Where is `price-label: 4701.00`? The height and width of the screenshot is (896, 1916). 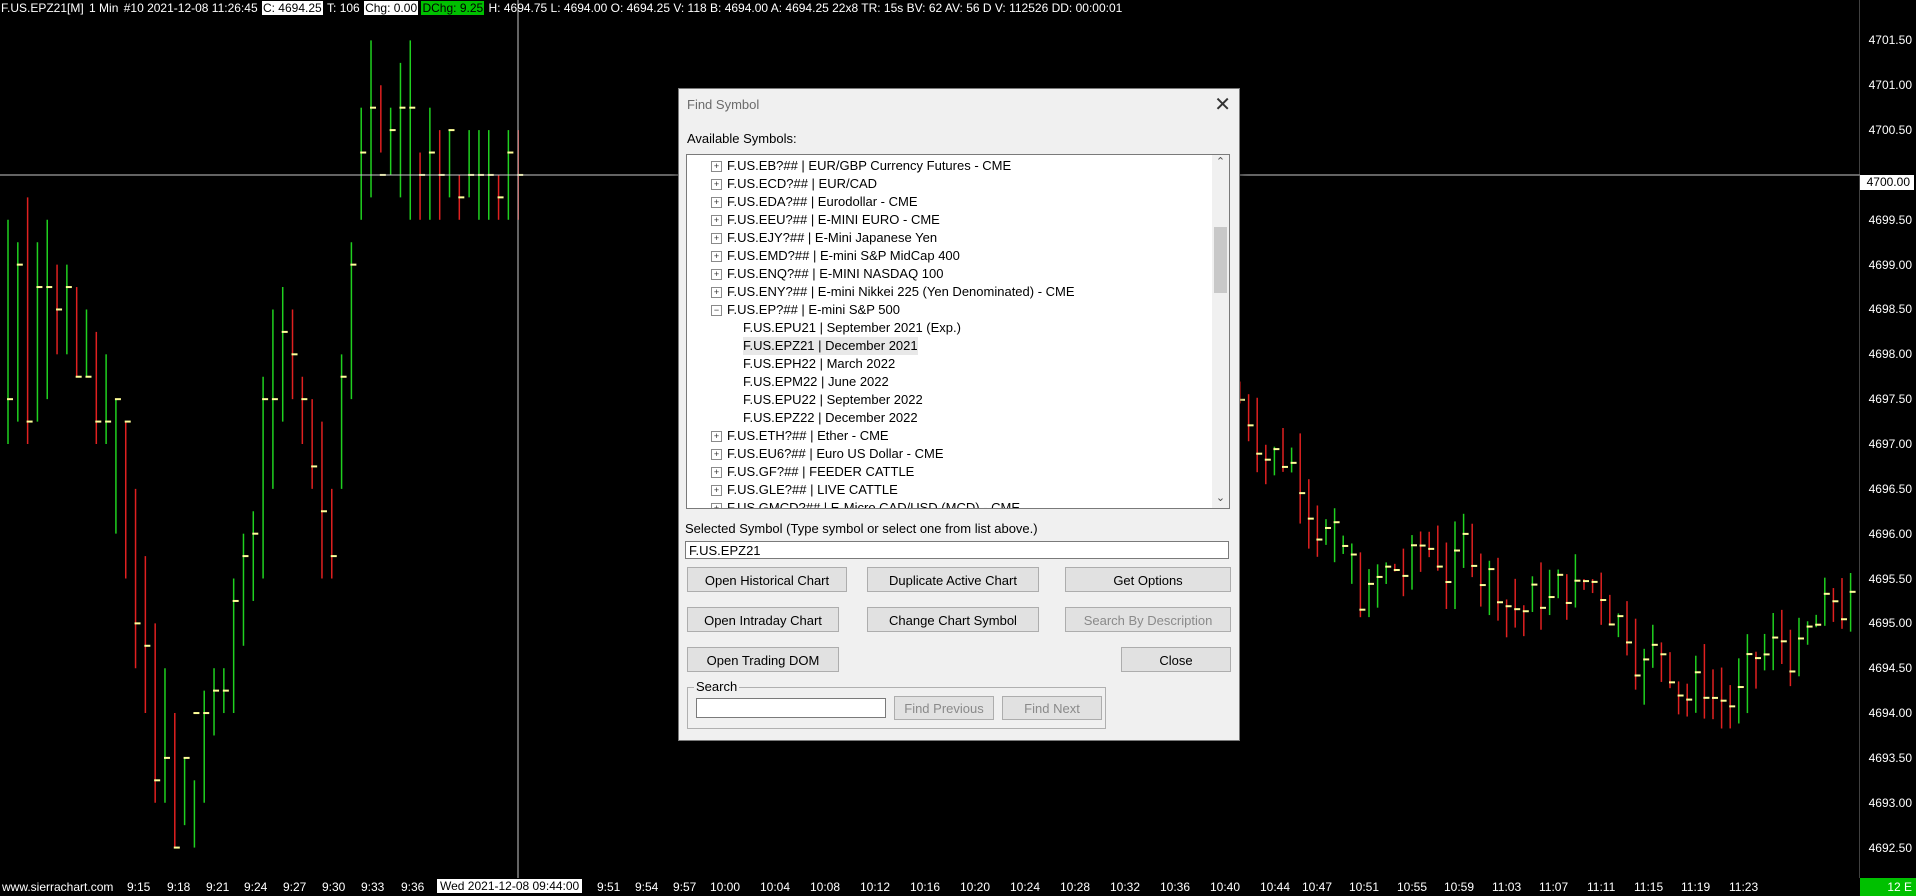
price-label: 4701.00 is located at coordinates (1890, 85).